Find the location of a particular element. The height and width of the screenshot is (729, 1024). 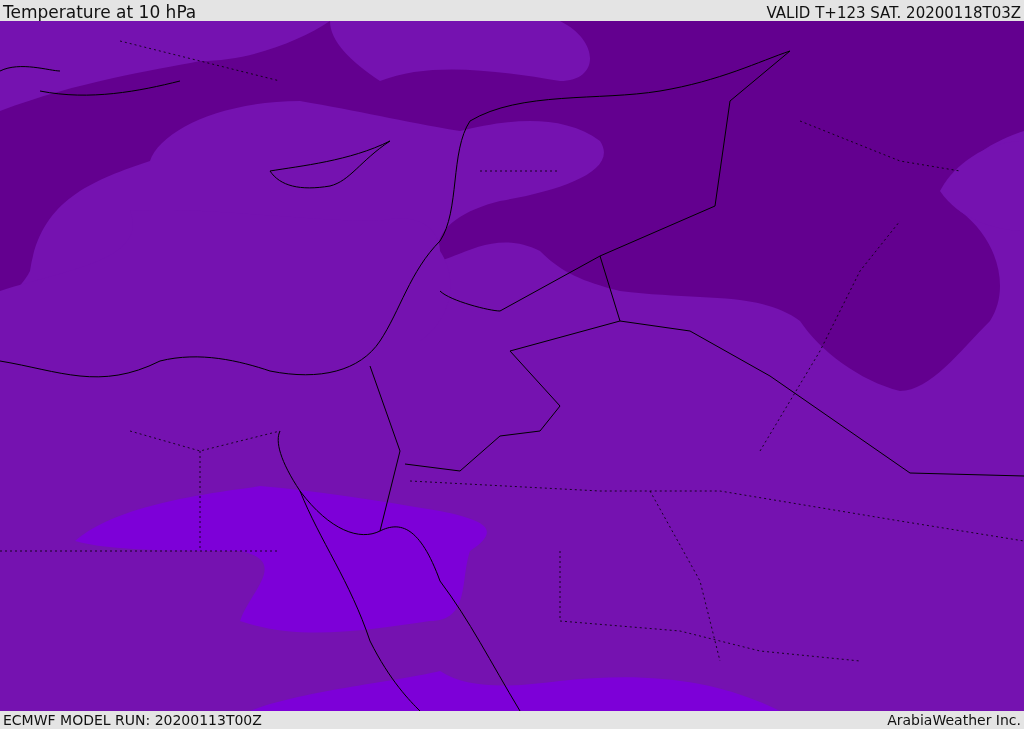

valid-time: VALID T+123 SAT. 20200118T03Z is located at coordinates (893, 13).